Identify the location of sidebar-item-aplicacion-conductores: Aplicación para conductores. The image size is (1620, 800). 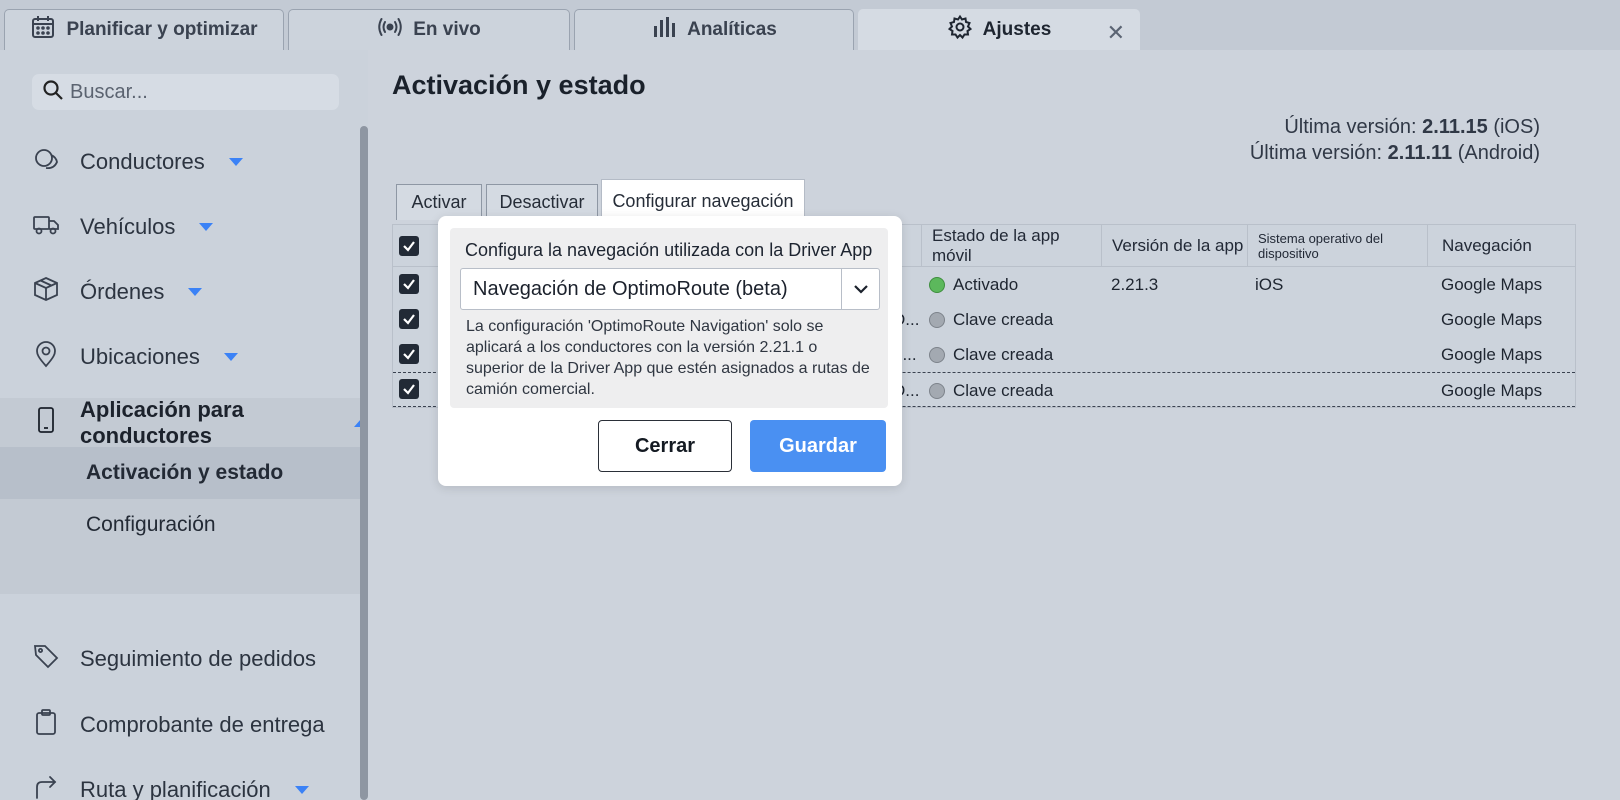
(184, 423).